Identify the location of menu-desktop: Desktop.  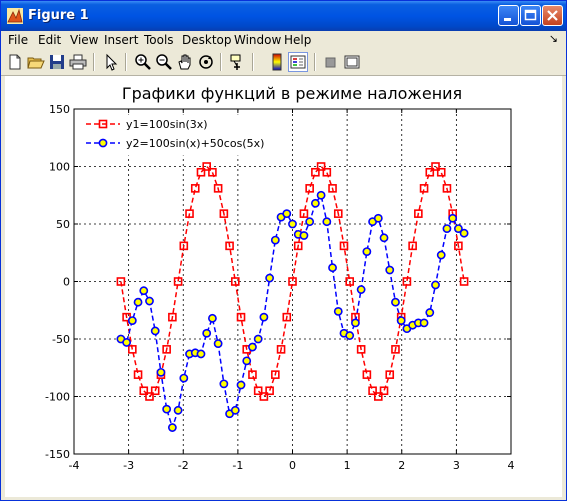
(207, 40).